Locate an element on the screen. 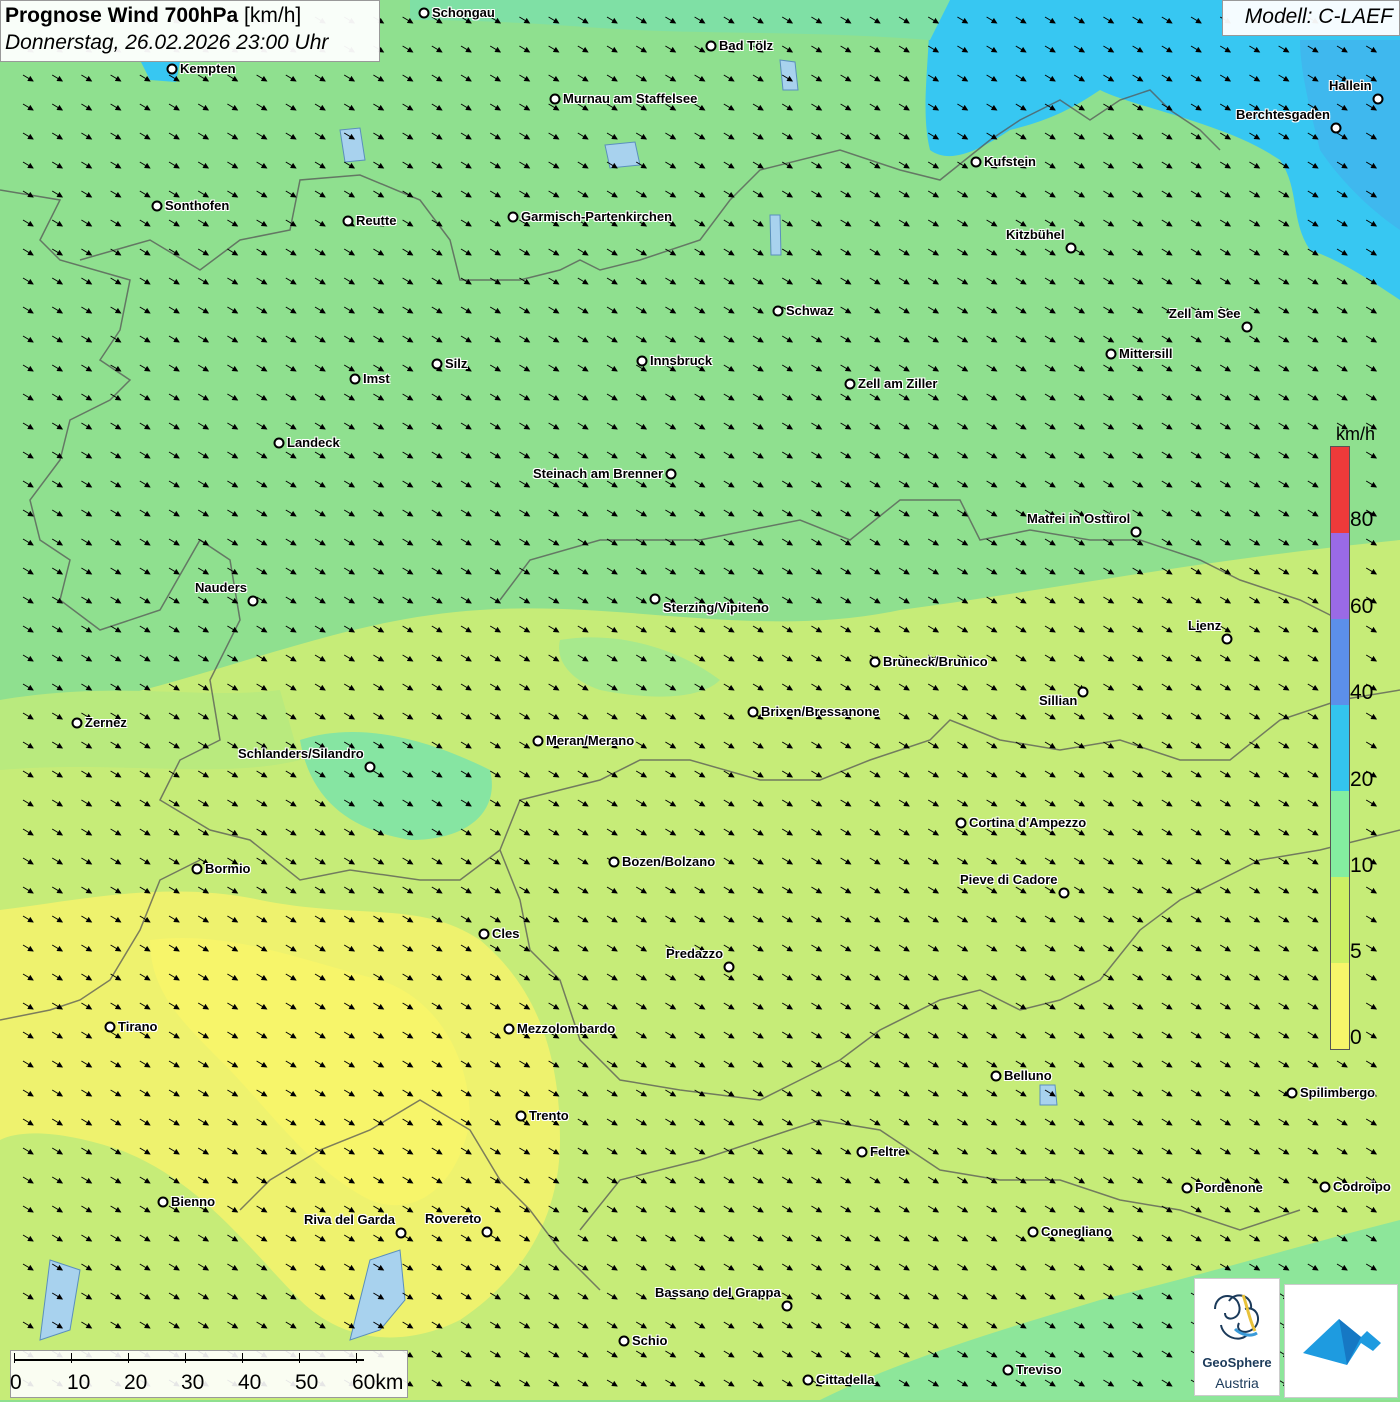 Image resolution: width=1400 pixels, height=1402 pixels. city-marker-mezzolombardo is located at coordinates (509, 1029).